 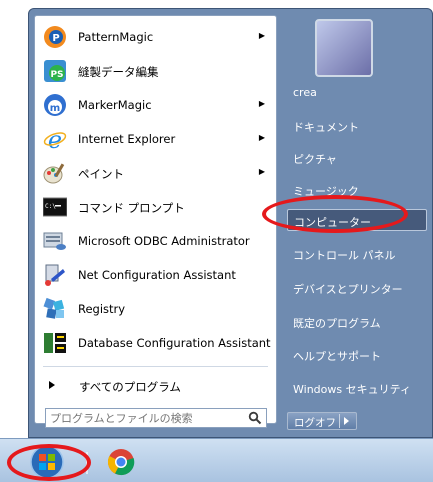 I want to click on markermagic-icon: m, so click(x=55, y=105).